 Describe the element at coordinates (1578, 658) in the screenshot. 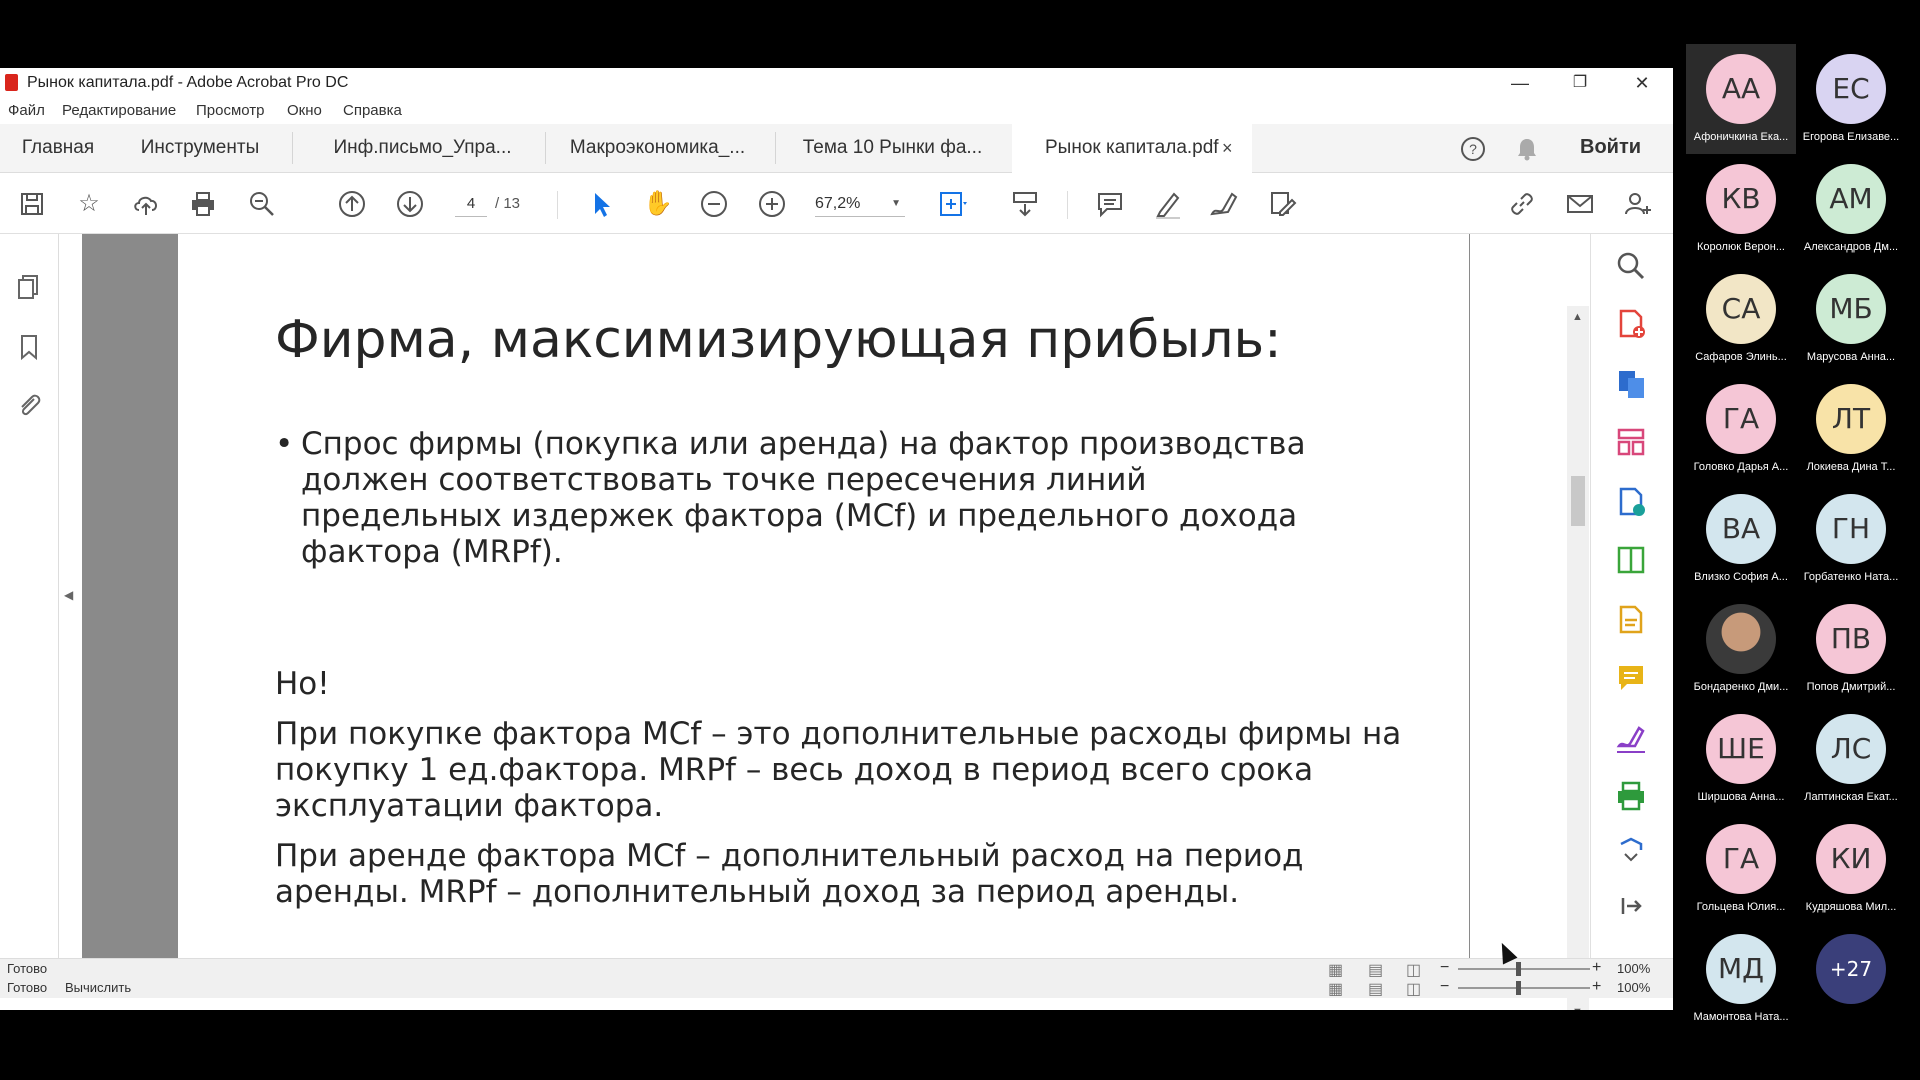

I see `vertical-scrollbar: ▲ ▼` at that location.